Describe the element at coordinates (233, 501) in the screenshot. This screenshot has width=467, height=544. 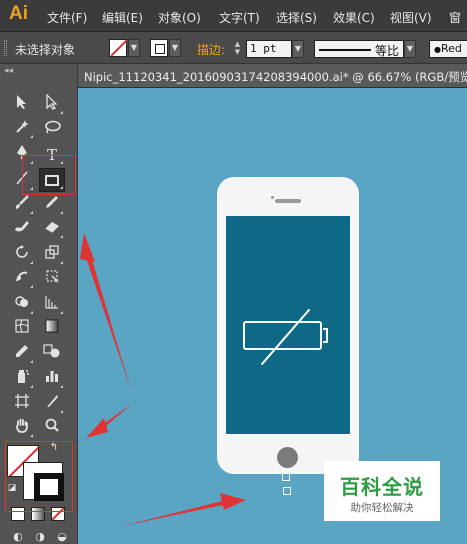
I see `annotation-arrow-right-head` at that location.